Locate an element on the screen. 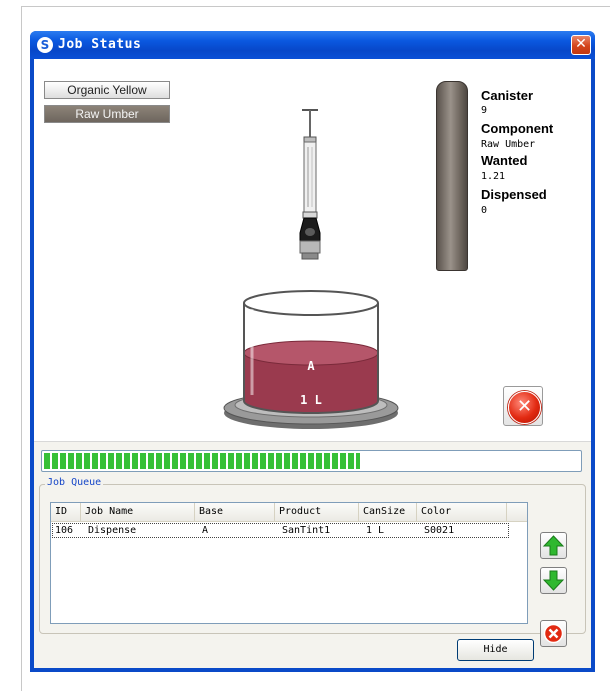 The height and width of the screenshot is (691, 610). component-value: Raw Umber is located at coordinates (508, 144).